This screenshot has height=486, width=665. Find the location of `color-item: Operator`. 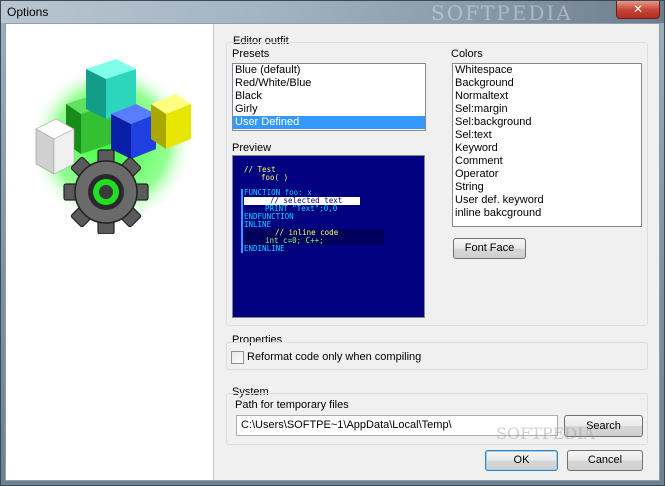

color-item: Operator is located at coordinates (547, 174).